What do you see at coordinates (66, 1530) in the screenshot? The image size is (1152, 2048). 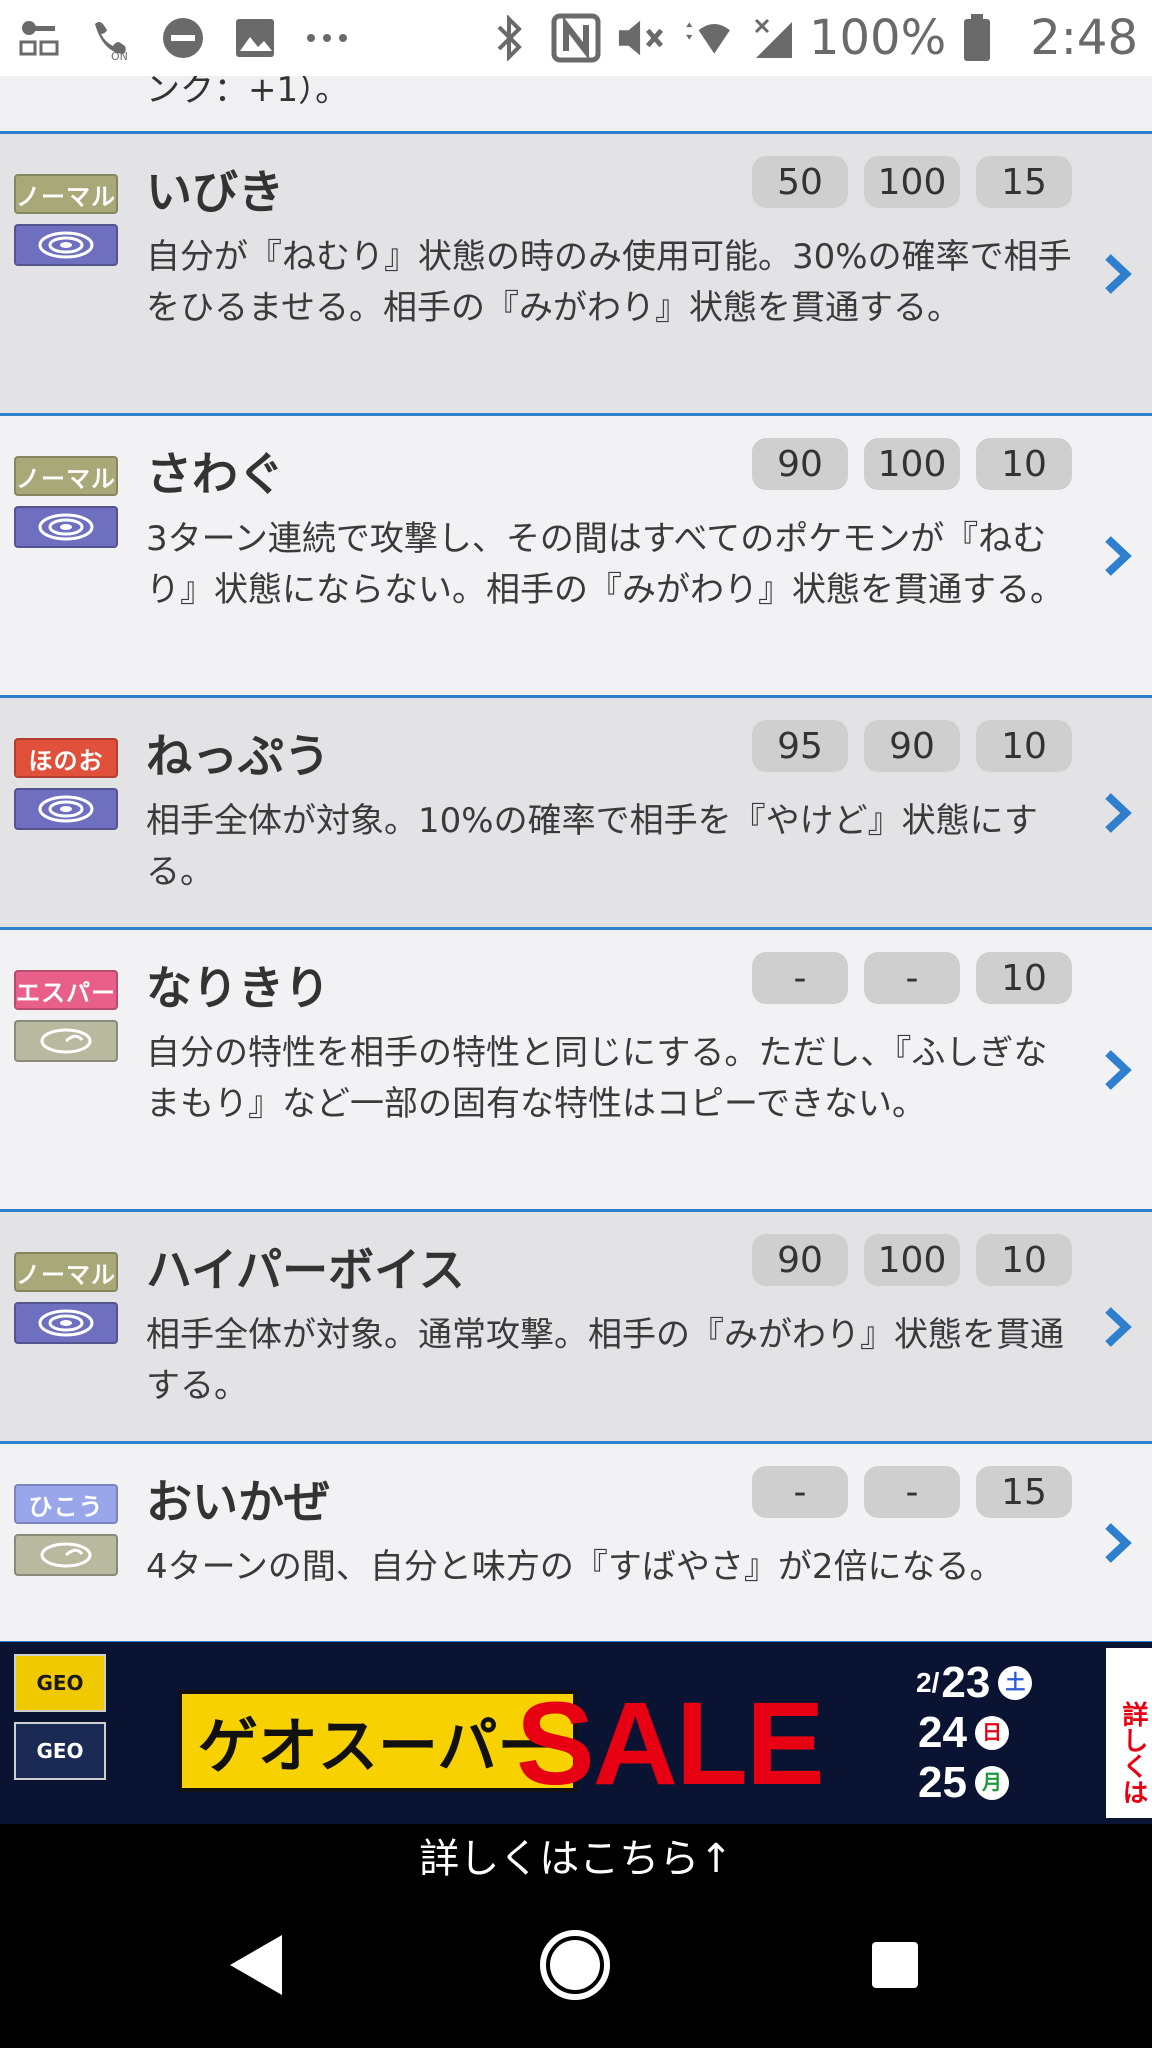 I see `move-badges: ひこう` at bounding box center [66, 1530].